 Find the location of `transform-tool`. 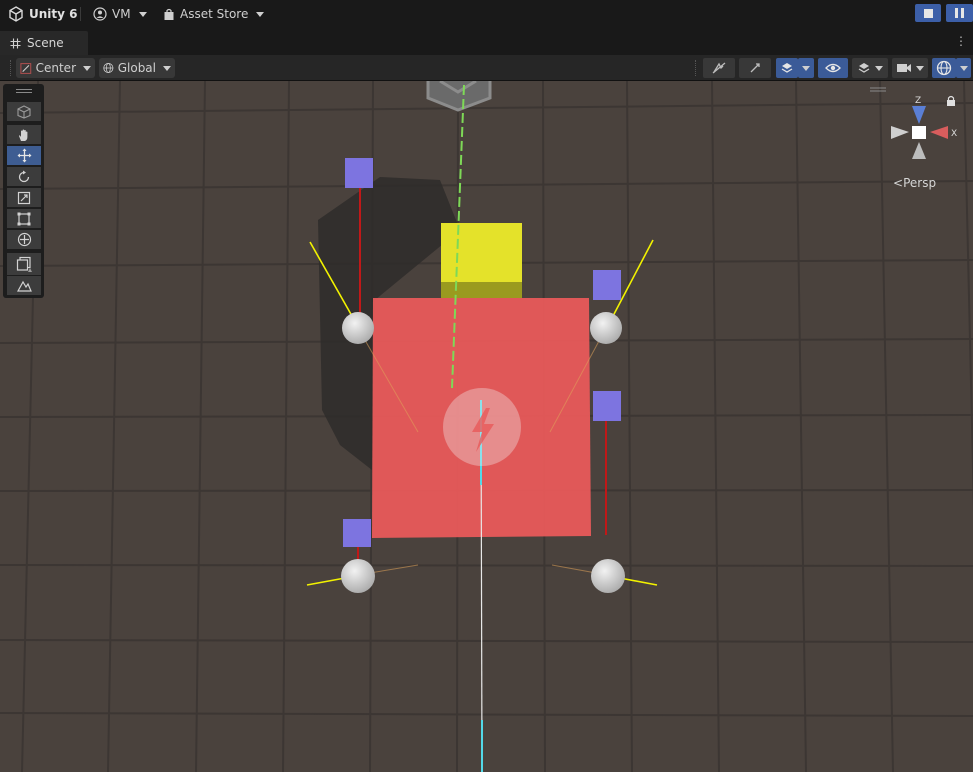

transform-tool is located at coordinates (24, 239).